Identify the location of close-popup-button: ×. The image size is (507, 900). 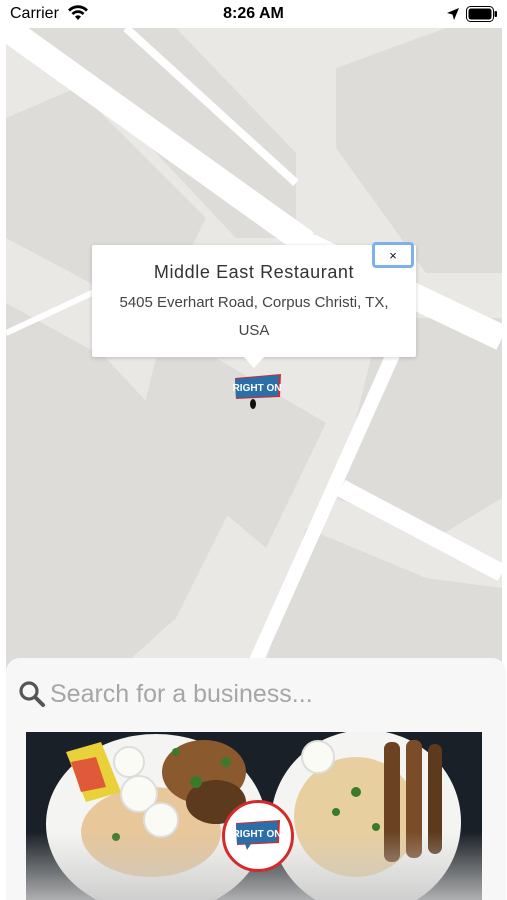
(393, 255).